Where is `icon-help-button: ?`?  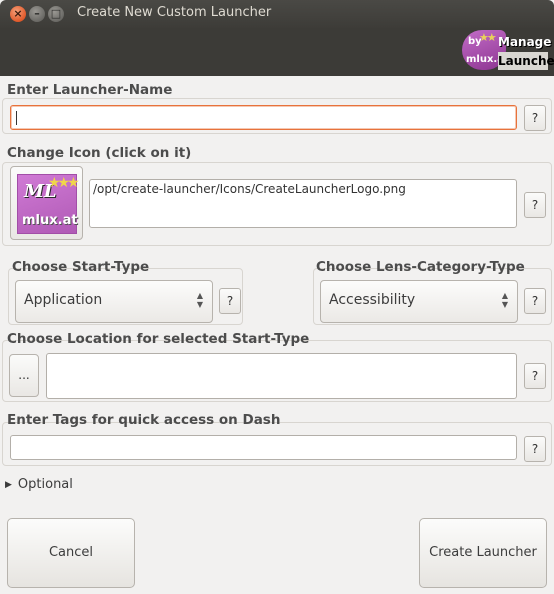 icon-help-button: ? is located at coordinates (535, 205).